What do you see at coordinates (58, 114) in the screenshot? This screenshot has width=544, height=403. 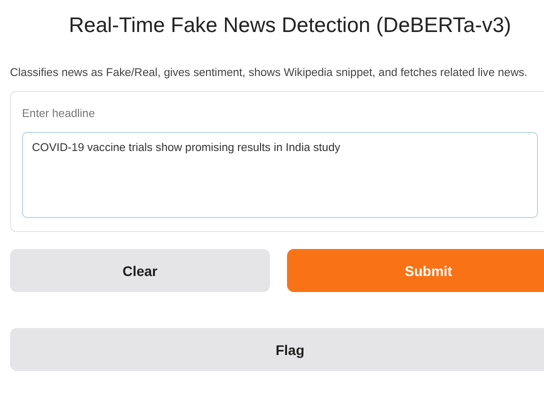 I see `field-label: Enter headline` at bounding box center [58, 114].